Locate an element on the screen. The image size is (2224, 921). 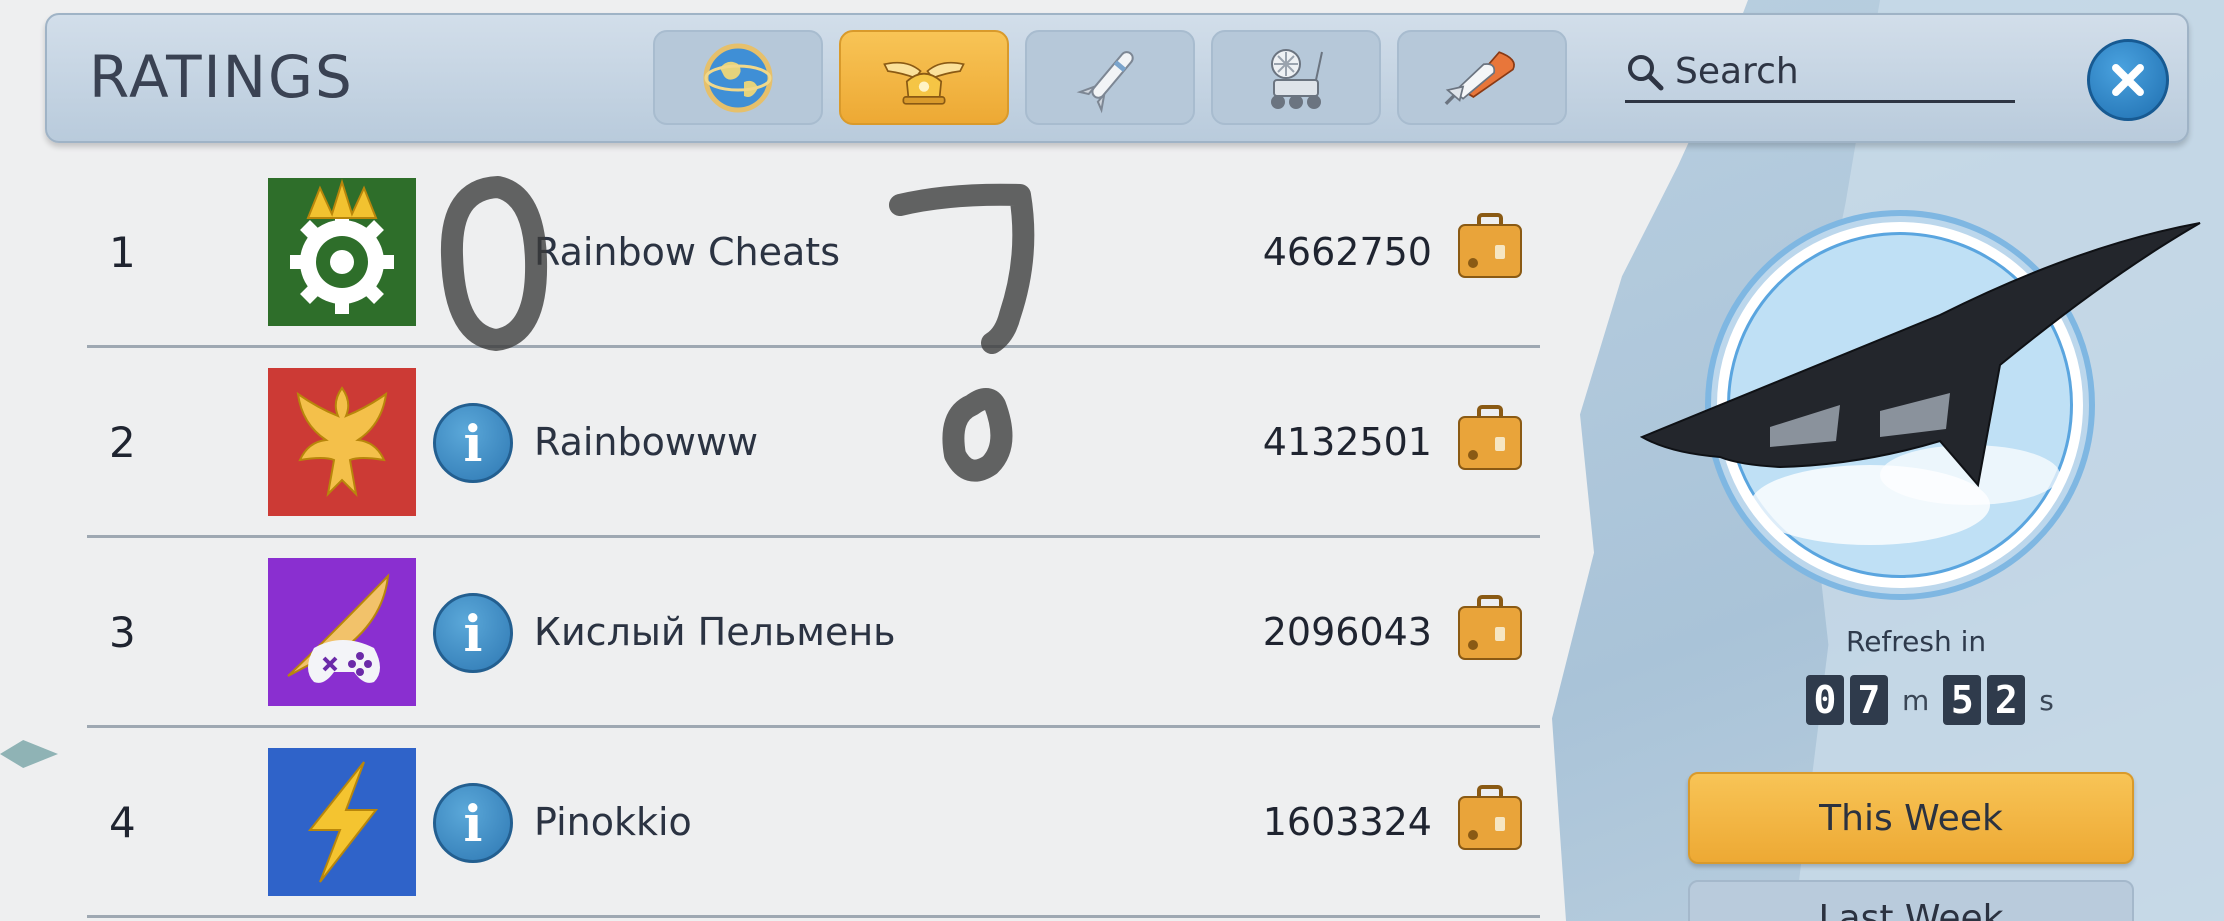
ratings-header: RATINGS is located at coordinates (1117, 78).